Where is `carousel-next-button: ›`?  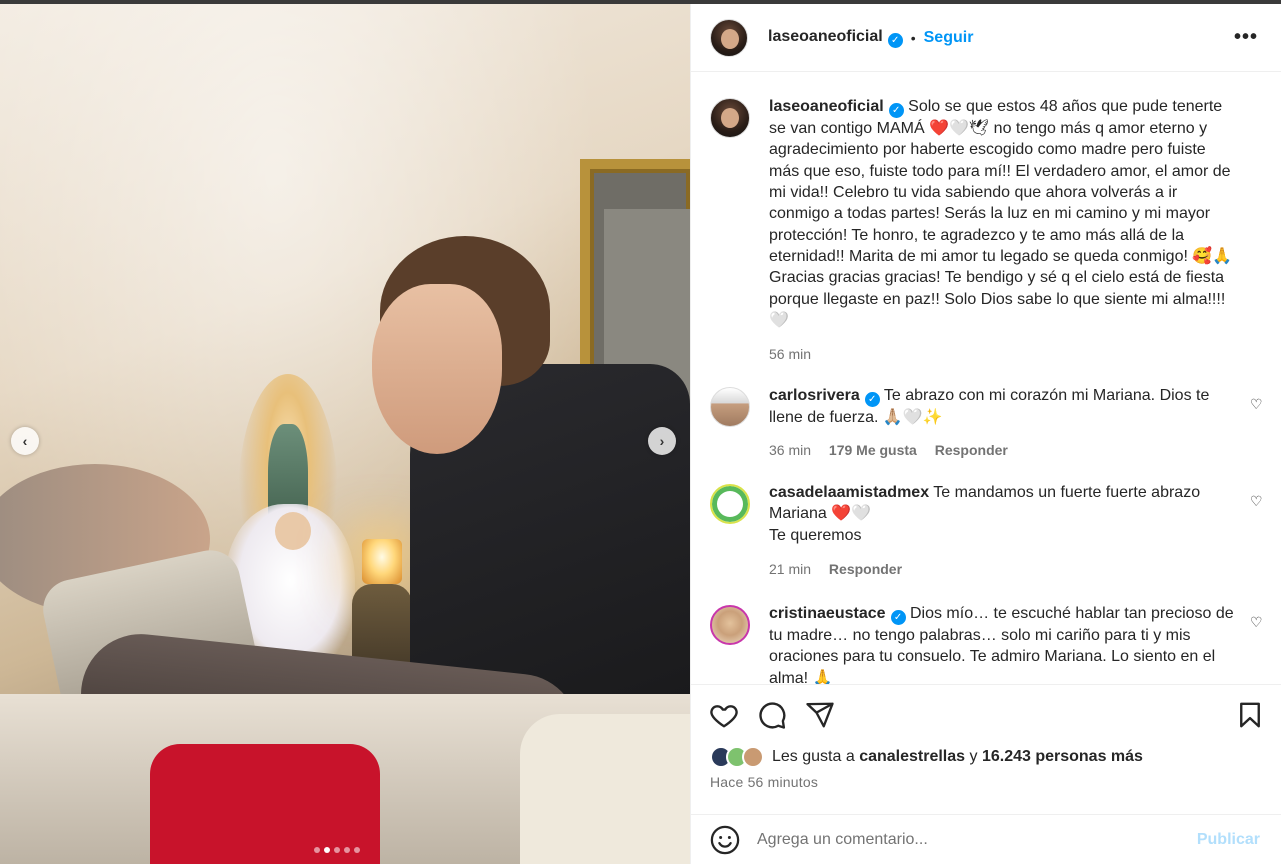
carousel-next-button: › is located at coordinates (662, 441).